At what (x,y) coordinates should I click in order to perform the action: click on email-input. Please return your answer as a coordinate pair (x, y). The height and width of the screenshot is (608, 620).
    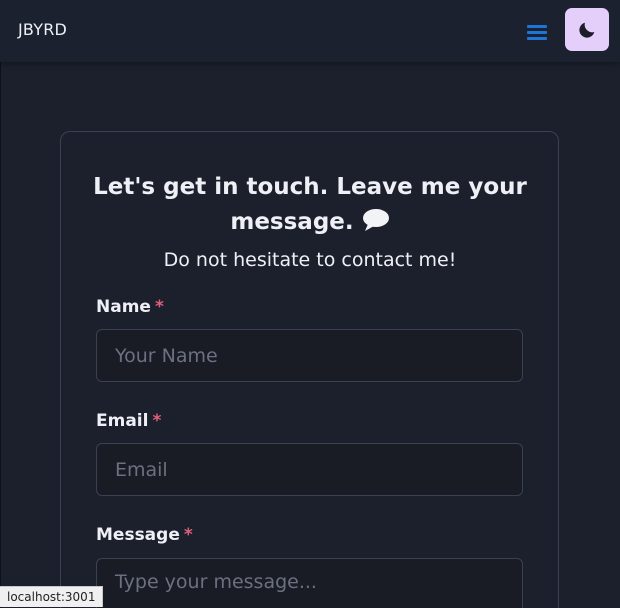
    Looking at the image, I should click on (309, 469).